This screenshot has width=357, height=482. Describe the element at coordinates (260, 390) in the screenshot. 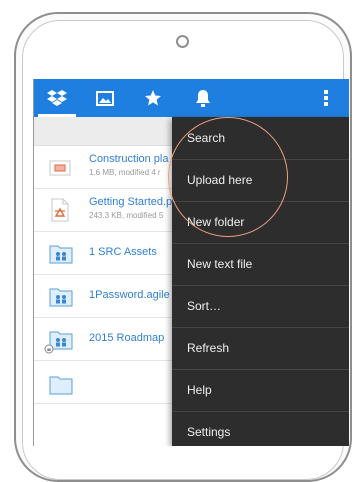

I see `menu-item-help: Help` at that location.